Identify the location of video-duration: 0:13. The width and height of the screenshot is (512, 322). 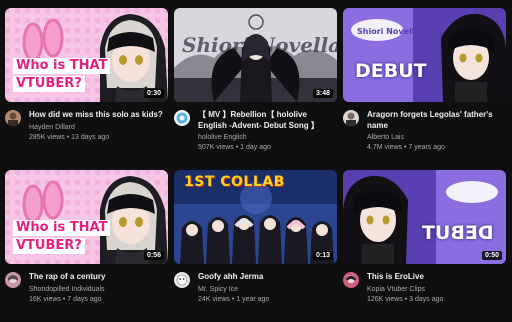
(322, 255).